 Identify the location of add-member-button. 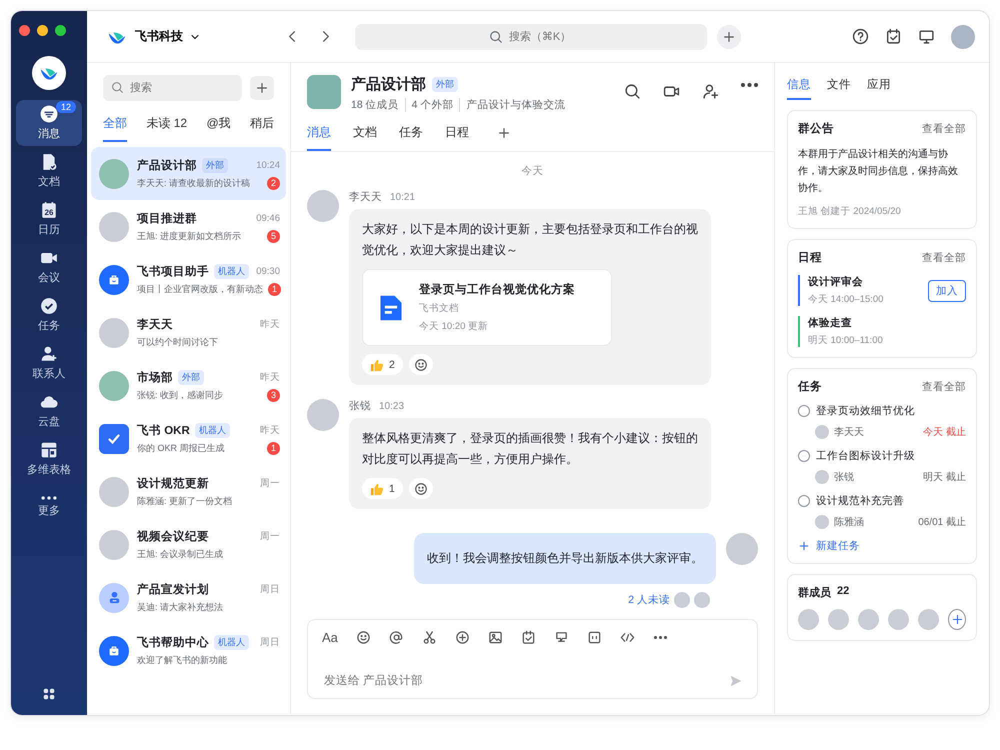
(957, 619).